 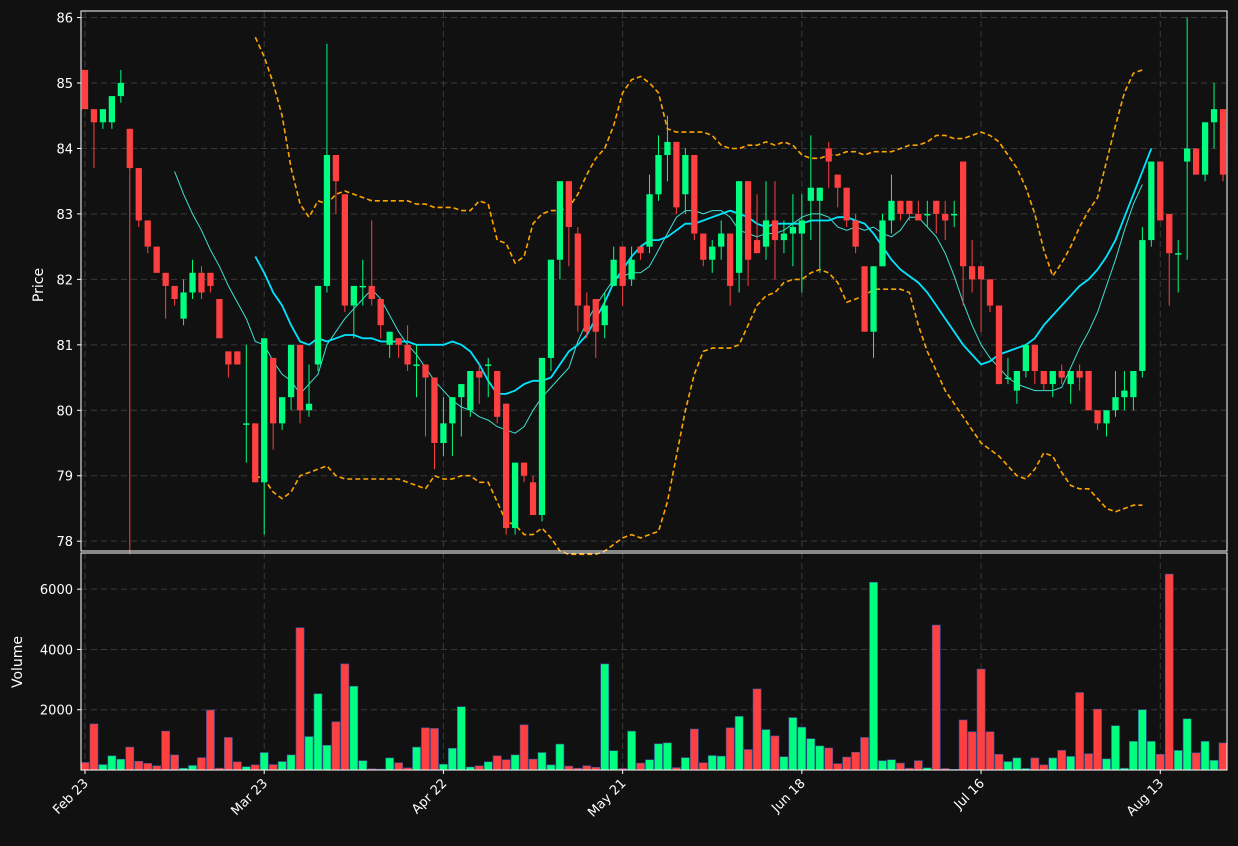 I want to click on price-tick-label: 78, so click(x=64, y=542).